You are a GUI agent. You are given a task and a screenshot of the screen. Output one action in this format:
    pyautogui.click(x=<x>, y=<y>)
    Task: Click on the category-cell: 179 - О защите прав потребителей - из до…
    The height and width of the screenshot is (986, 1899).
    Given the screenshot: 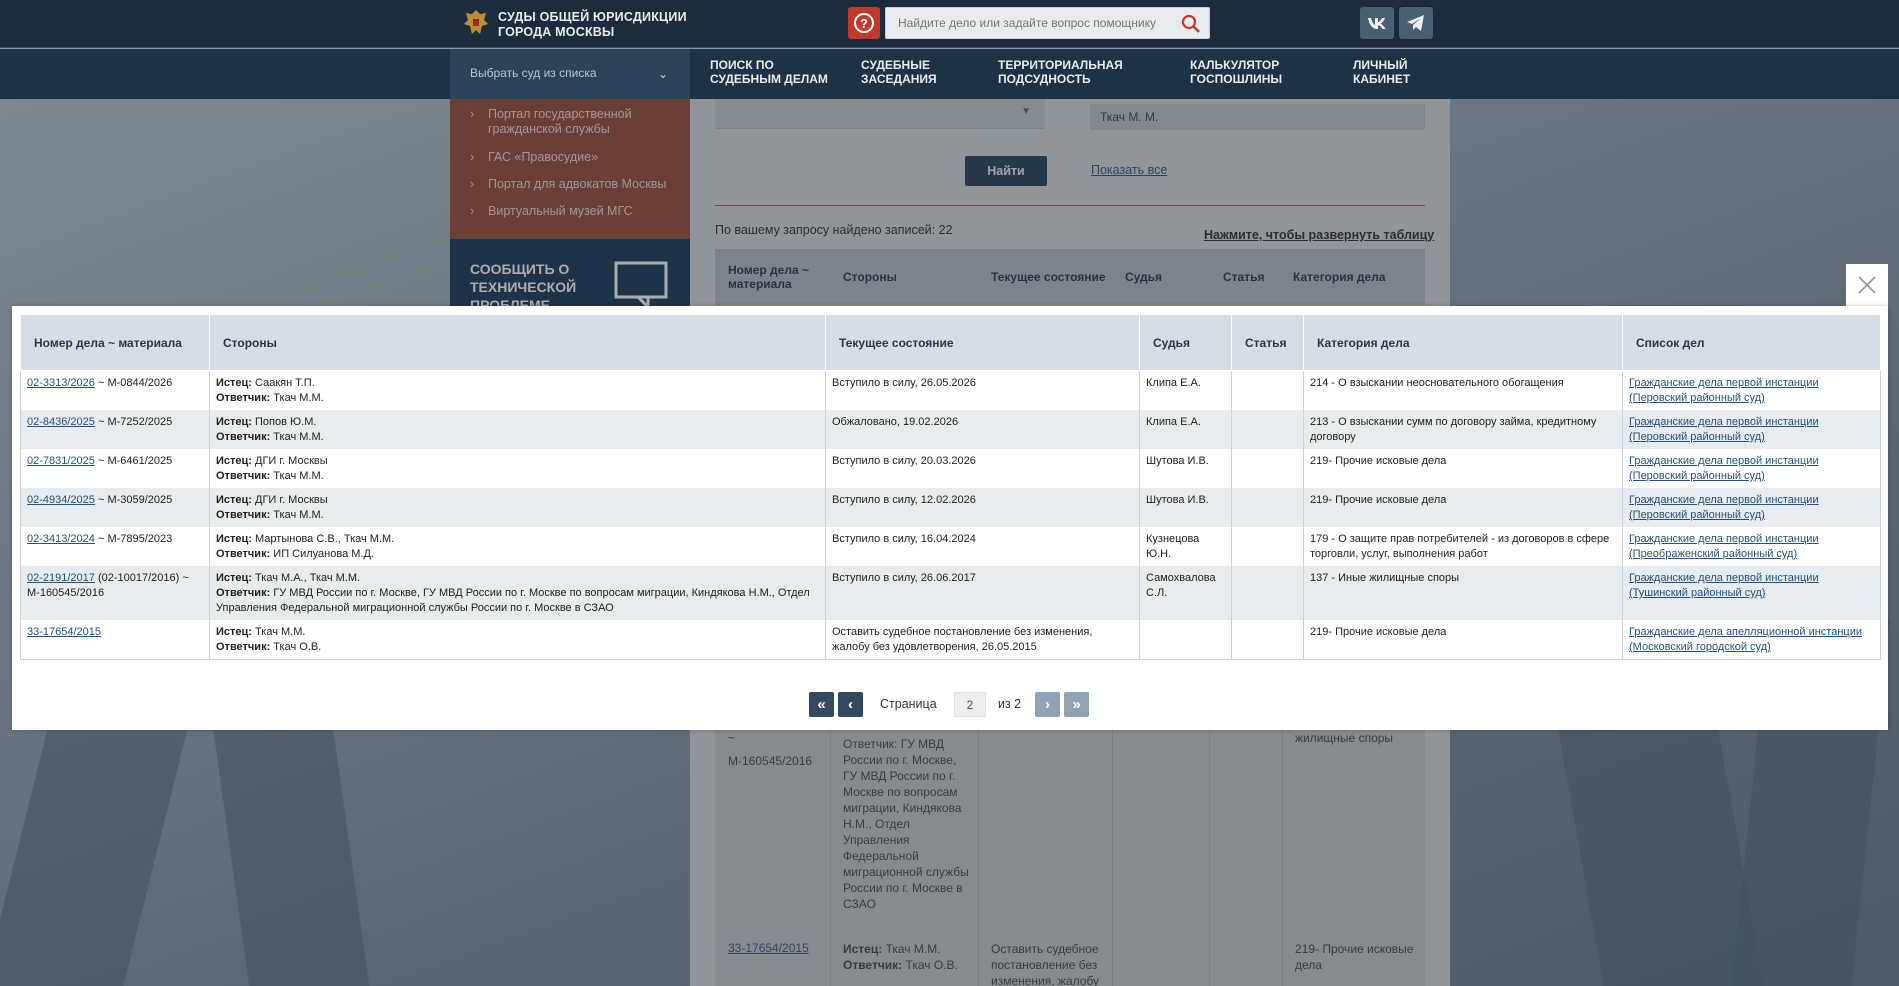 What is the action you would take?
    pyautogui.click(x=1463, y=546)
    